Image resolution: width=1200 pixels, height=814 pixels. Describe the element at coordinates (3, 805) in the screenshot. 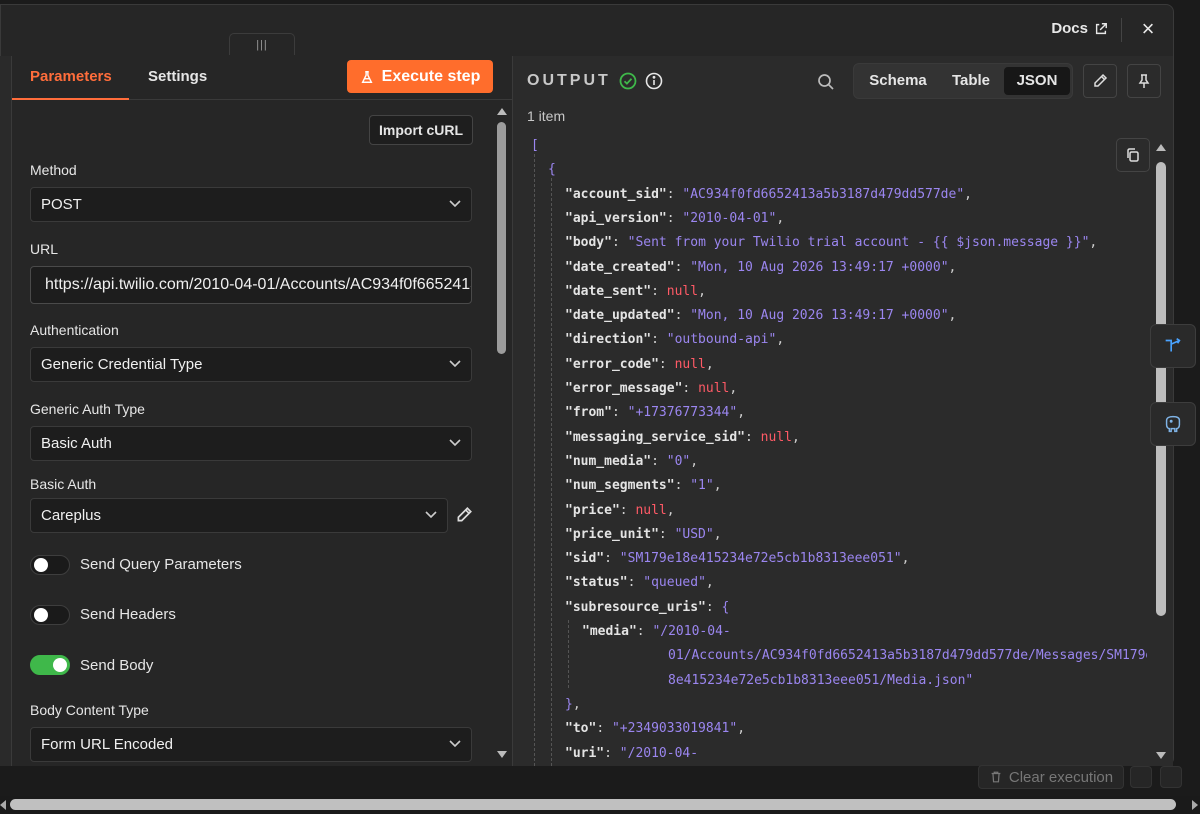

I see `hscroll-left-arrow` at that location.